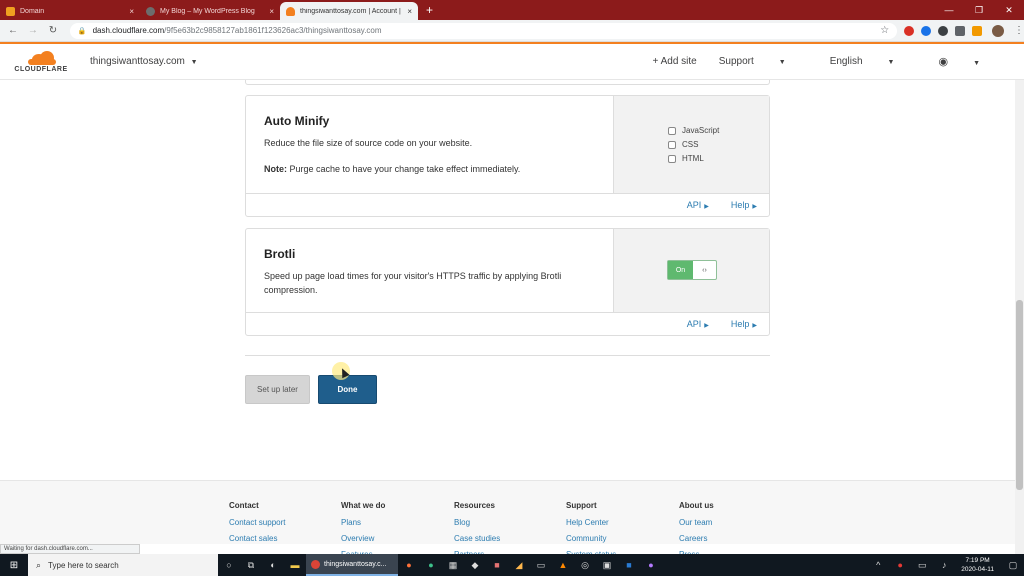  Describe the element at coordinates (123, 565) in the screenshot. I see `taskbar-search-input: ⌕ Type here to search` at that location.